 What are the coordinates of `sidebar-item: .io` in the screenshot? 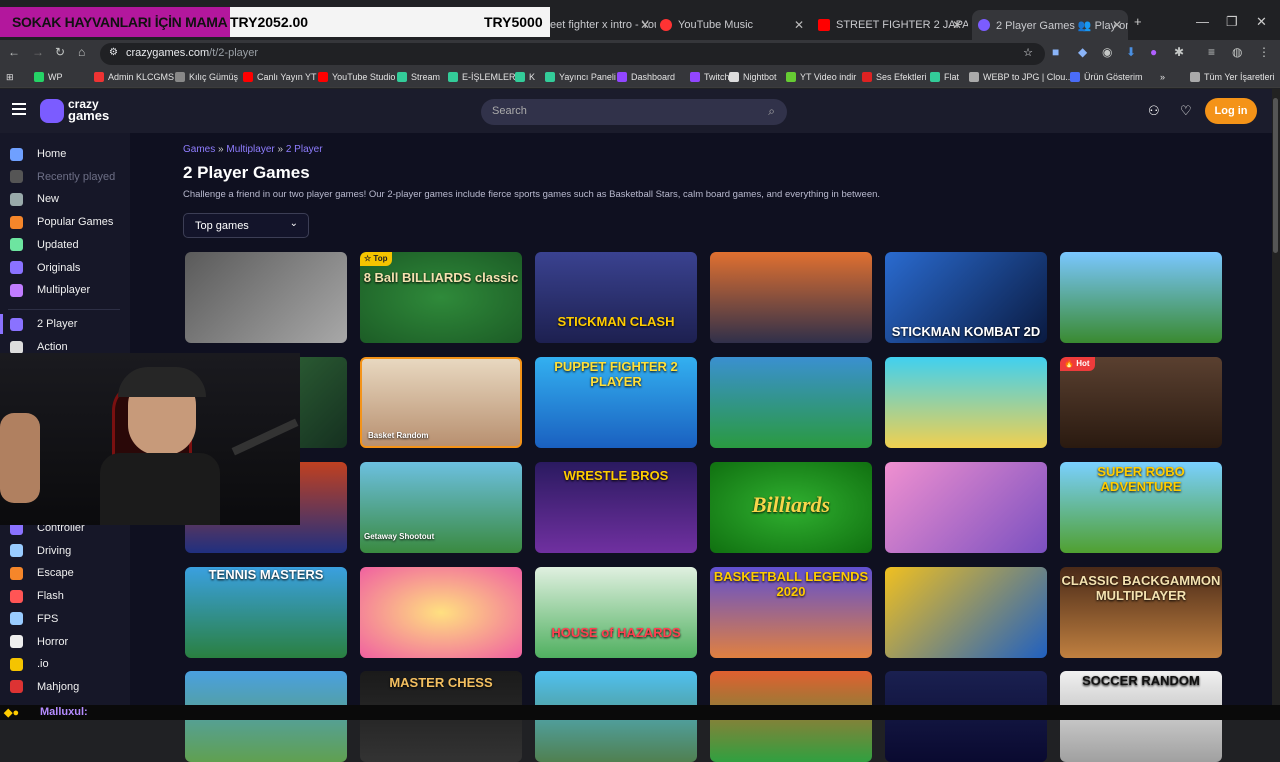 It's located at (29, 664).